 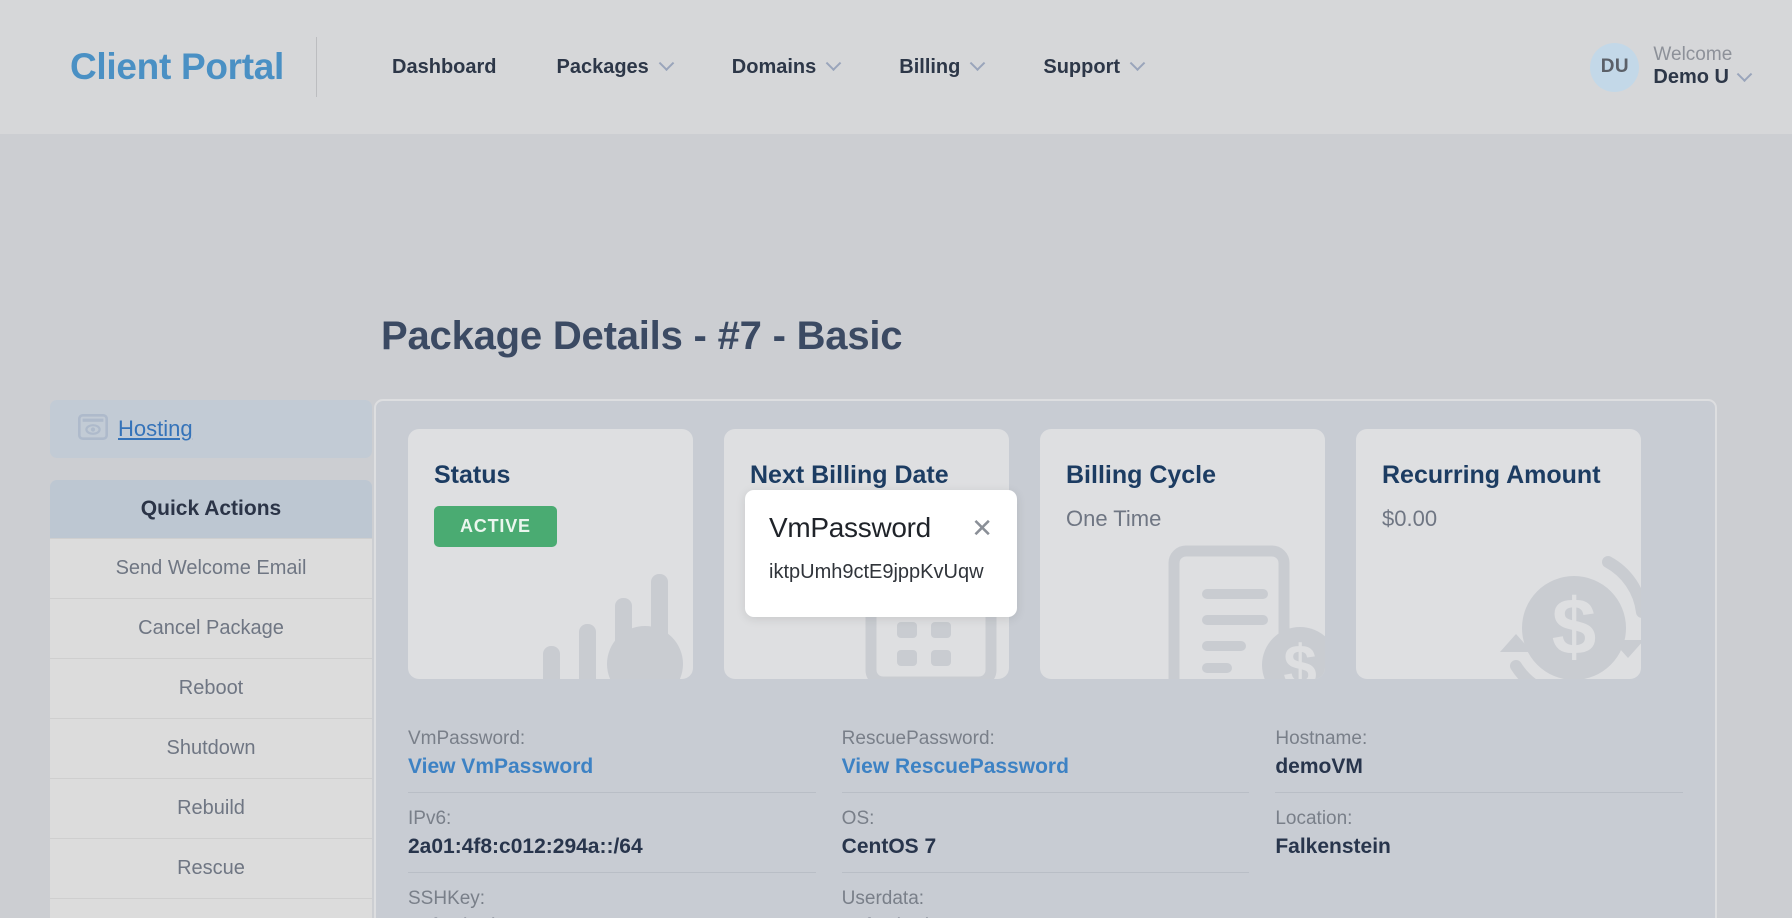 What do you see at coordinates (1046, 895) in the screenshot?
I see `detail-row-userdata: Userdata: Left Blank` at bounding box center [1046, 895].